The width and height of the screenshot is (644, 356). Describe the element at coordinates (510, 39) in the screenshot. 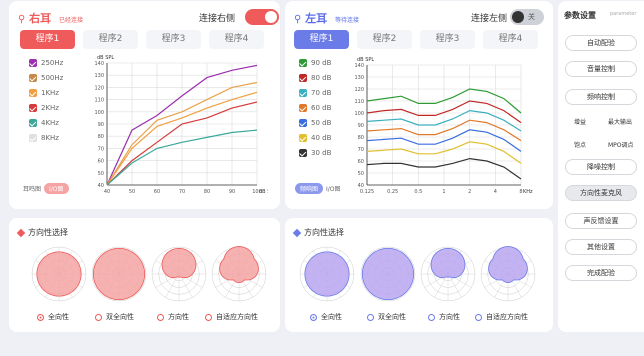

I see `left-tab-program-4: 程序4` at that location.